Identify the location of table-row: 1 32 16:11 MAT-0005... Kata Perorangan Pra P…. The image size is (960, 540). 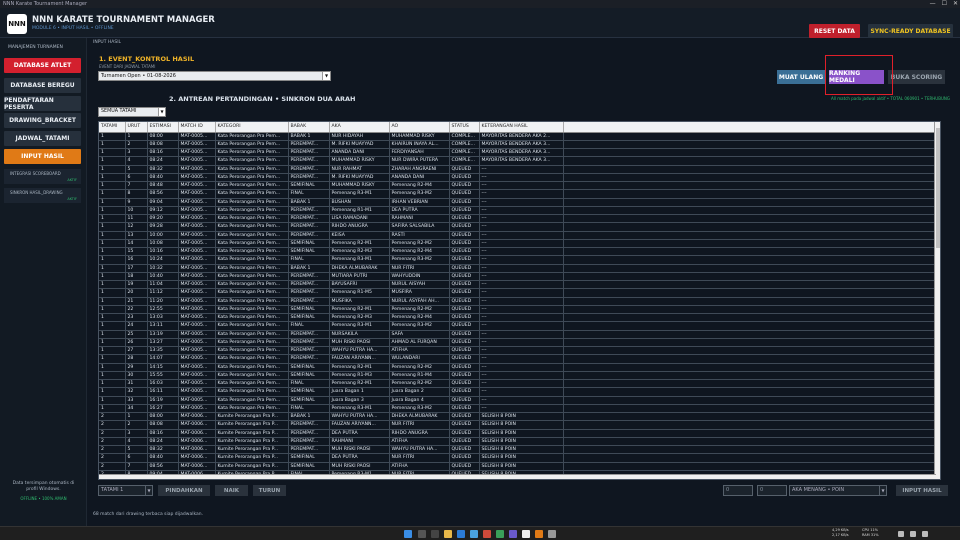
(518, 392).